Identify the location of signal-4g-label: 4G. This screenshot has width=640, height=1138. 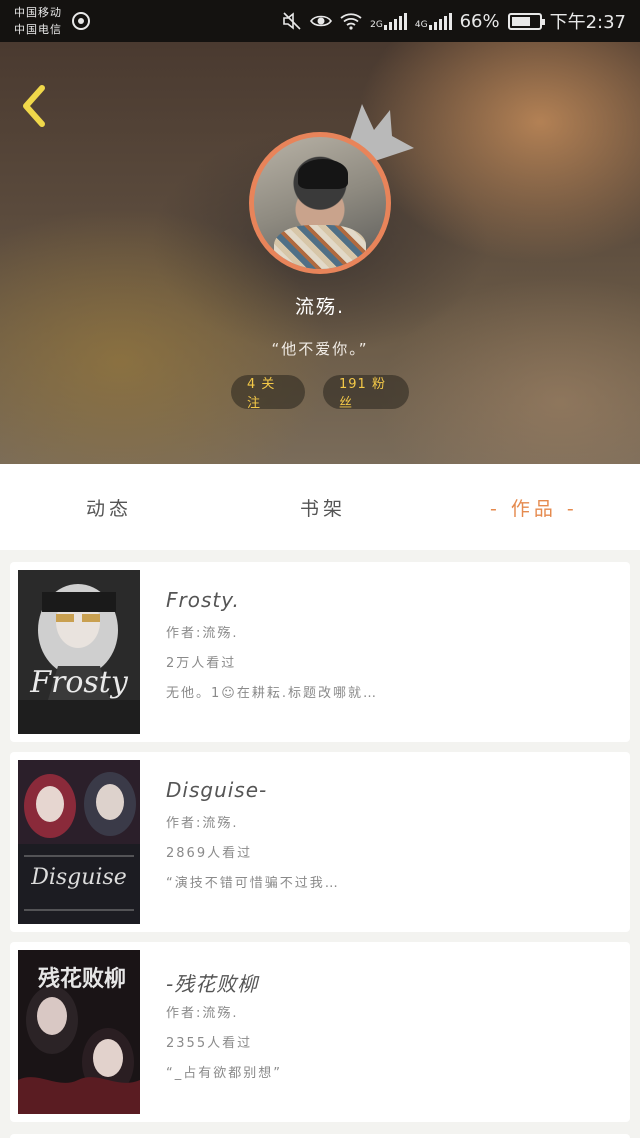
(421, 24).